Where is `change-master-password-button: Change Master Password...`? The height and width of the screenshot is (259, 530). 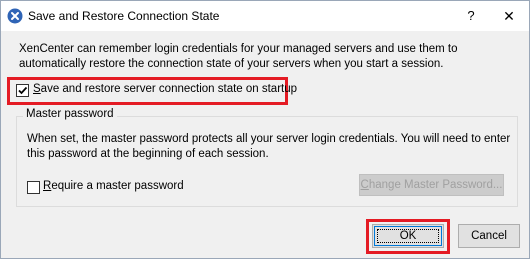 change-master-password-button: Change Master Password... is located at coordinates (431, 185).